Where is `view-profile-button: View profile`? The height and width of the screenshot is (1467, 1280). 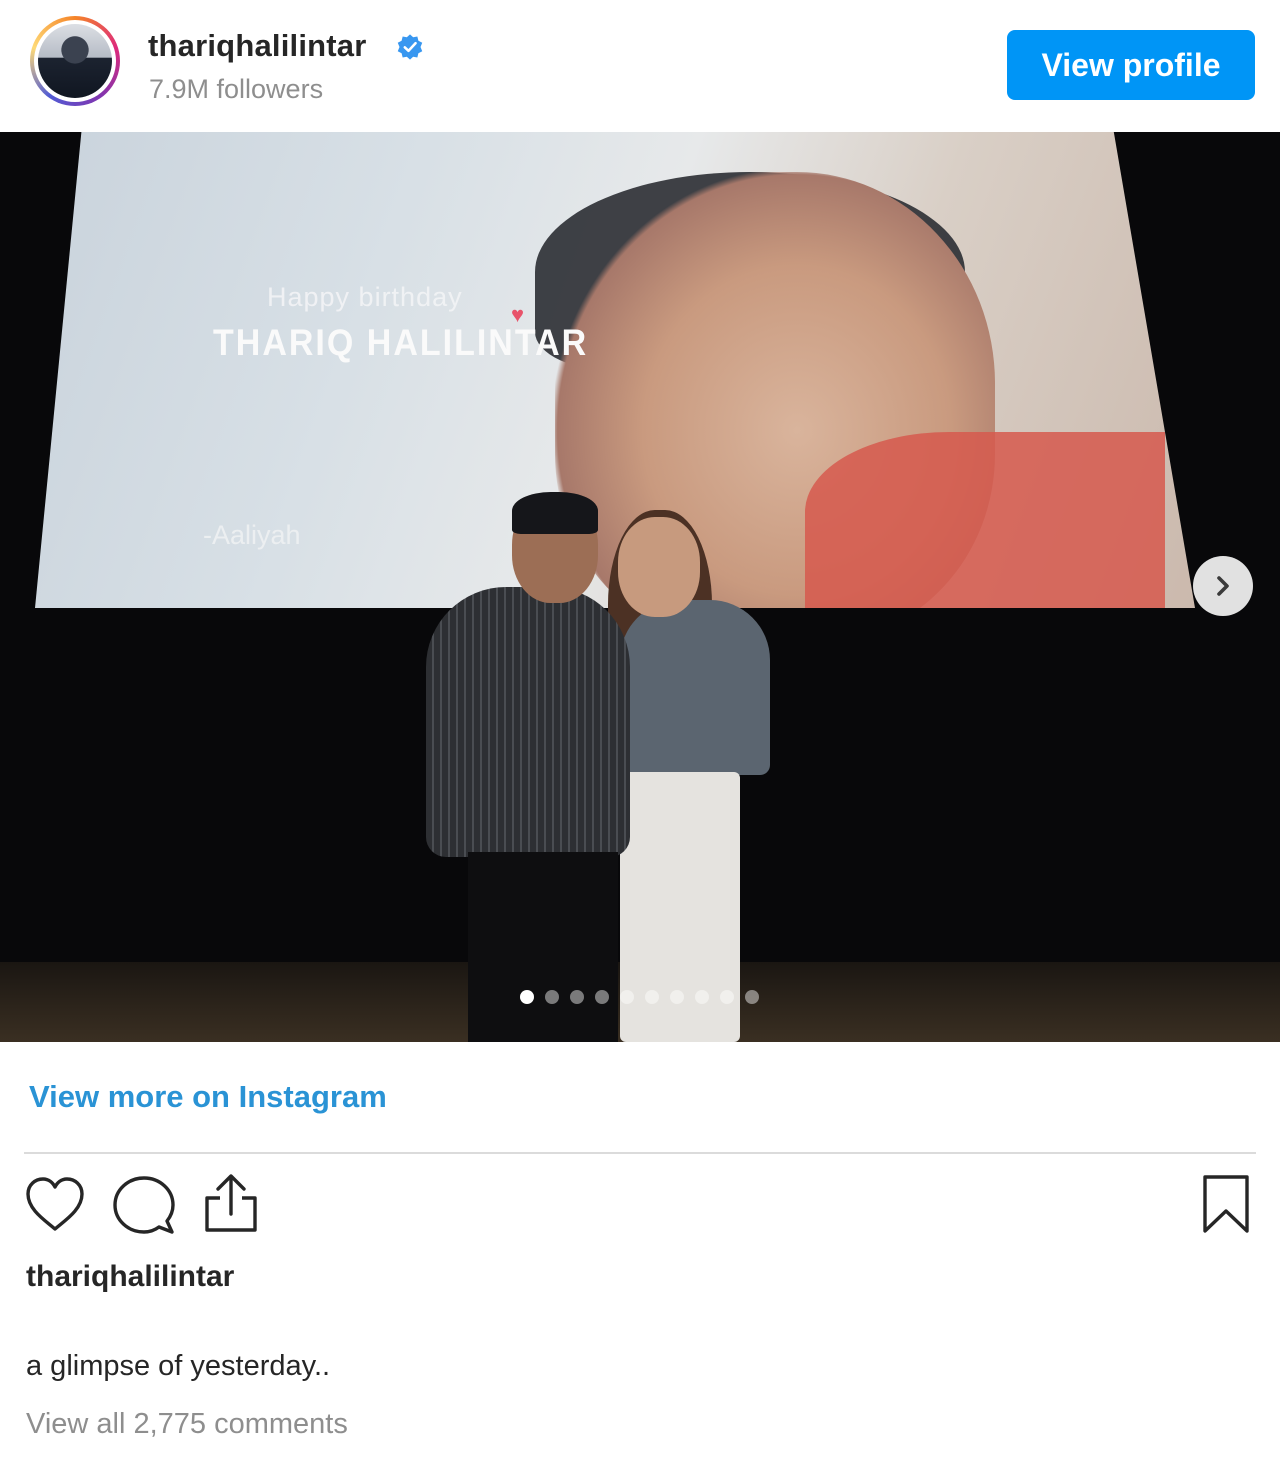 view-profile-button: View profile is located at coordinates (1131, 65).